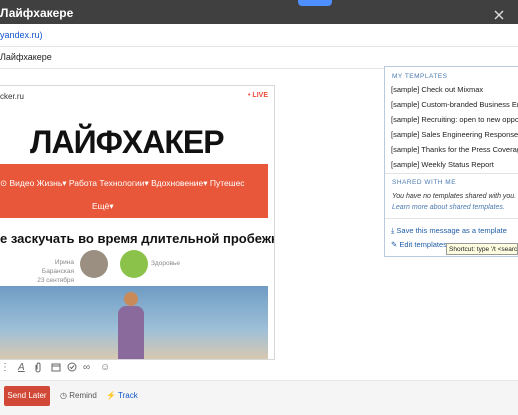  Describe the element at coordinates (150, 368) in the screenshot. I see `format-toolbar: ⋮ A ∞ ☺` at that location.